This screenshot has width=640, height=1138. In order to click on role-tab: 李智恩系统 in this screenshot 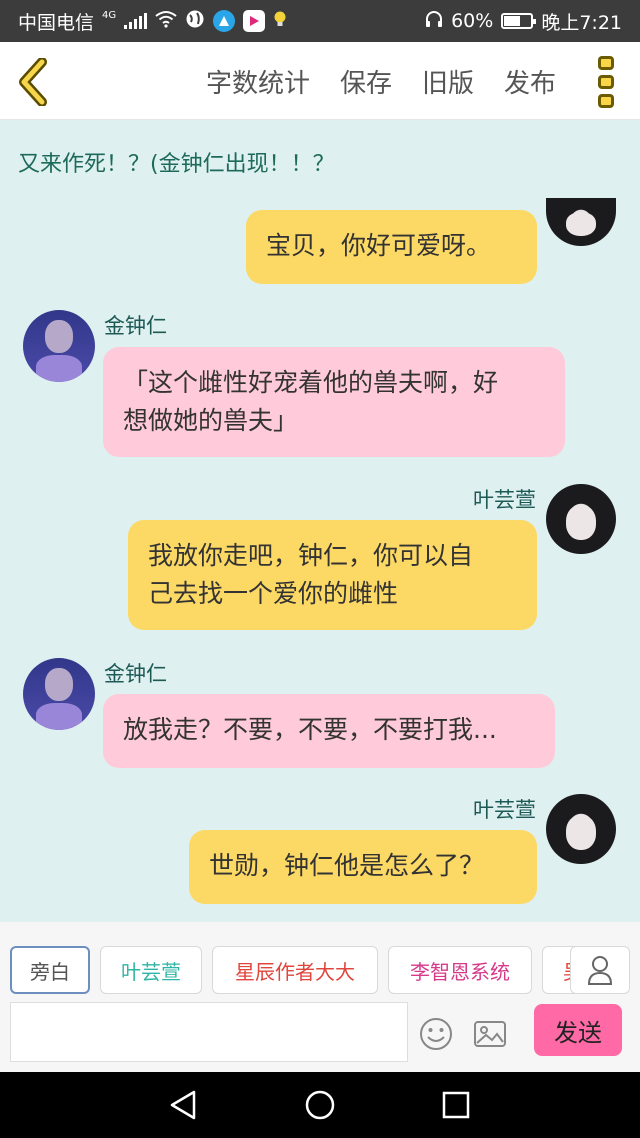, I will do `click(460, 970)`.